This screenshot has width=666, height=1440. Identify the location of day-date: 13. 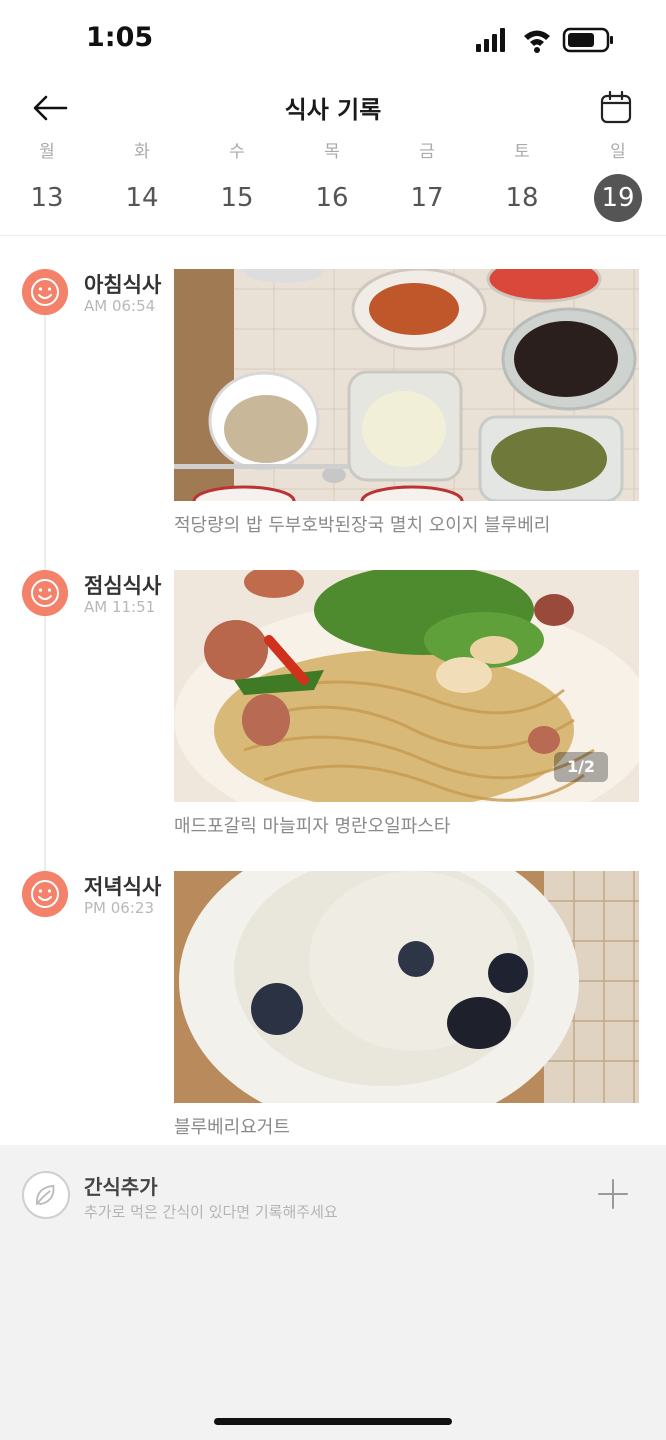
(47, 198).